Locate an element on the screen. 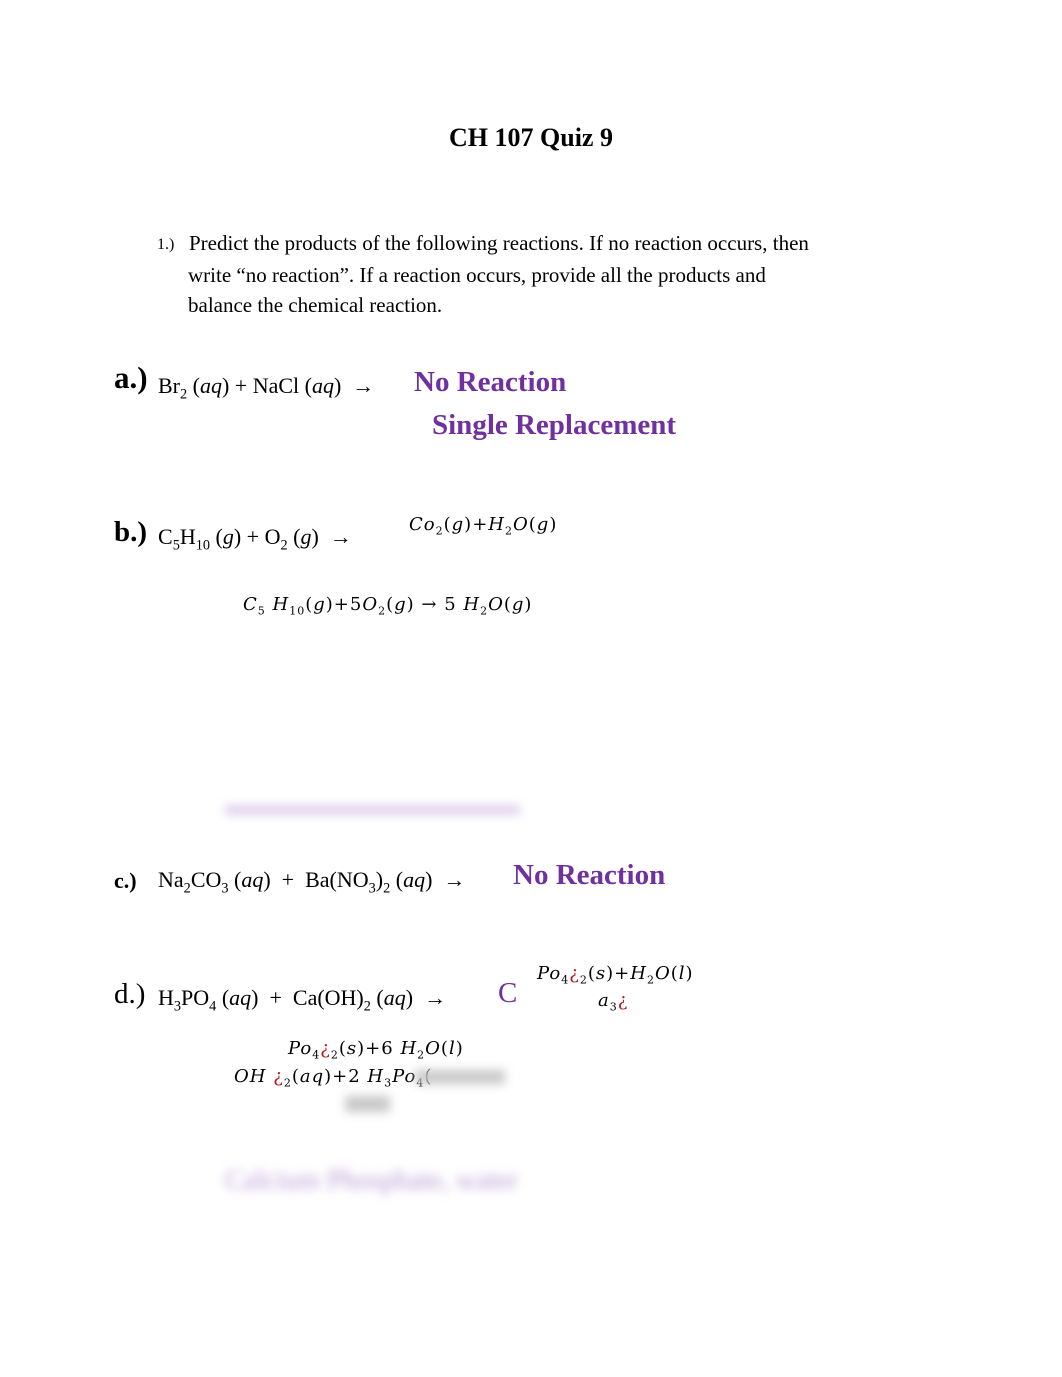 The image size is (1062, 1377). part-d-label: d.) is located at coordinates (130, 994).